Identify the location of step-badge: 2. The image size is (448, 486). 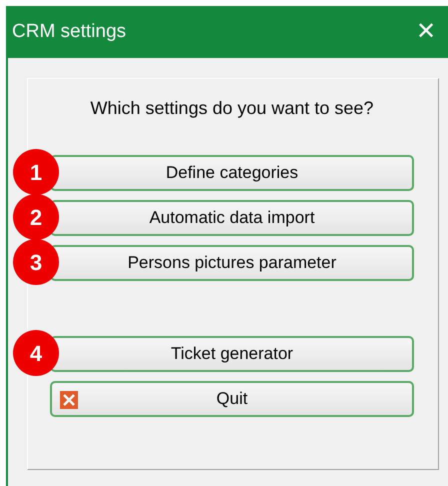
(36, 217).